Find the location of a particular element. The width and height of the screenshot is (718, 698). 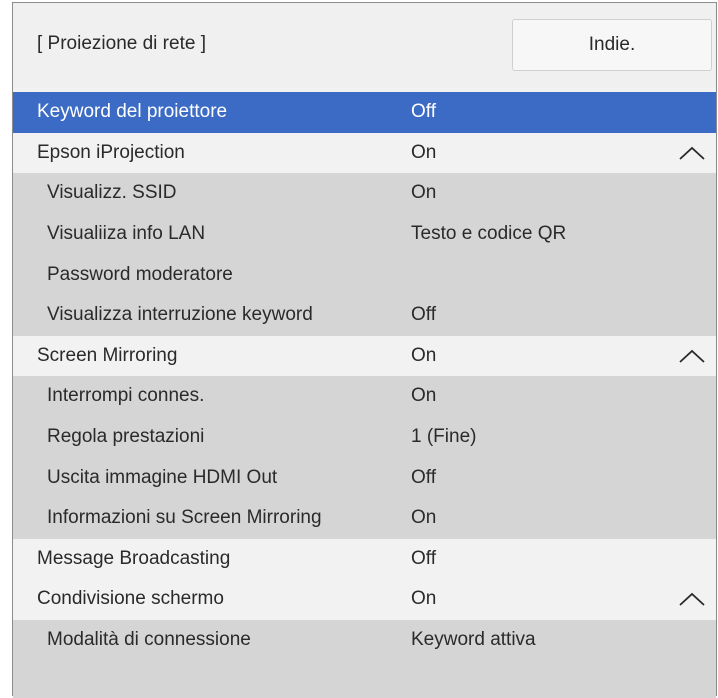

row-label: Visualizz. SSID is located at coordinates (112, 193).